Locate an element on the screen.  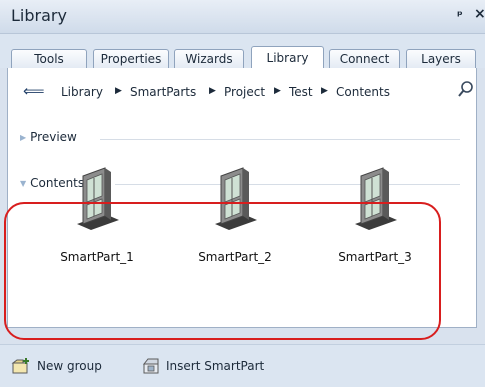
title-bar: Library ᵖ × is located at coordinates (242, 17).